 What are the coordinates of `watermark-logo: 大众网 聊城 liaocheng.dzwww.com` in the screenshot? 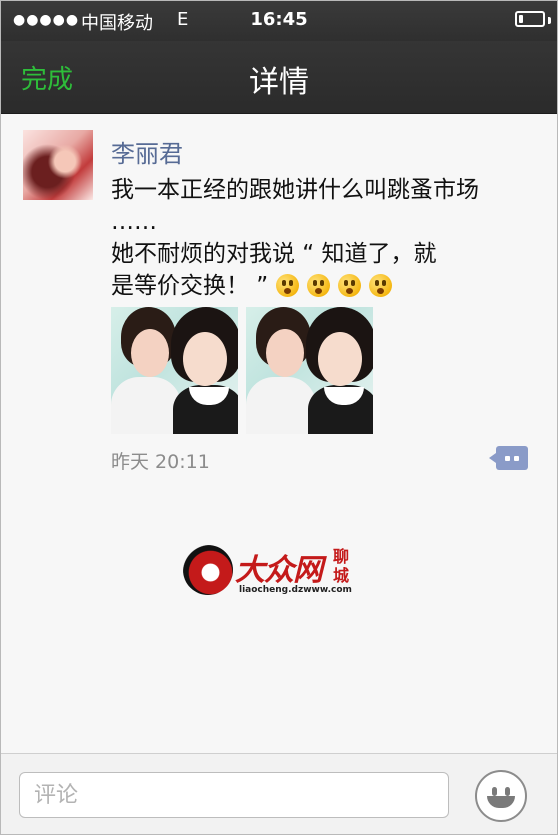 It's located at (273, 573).